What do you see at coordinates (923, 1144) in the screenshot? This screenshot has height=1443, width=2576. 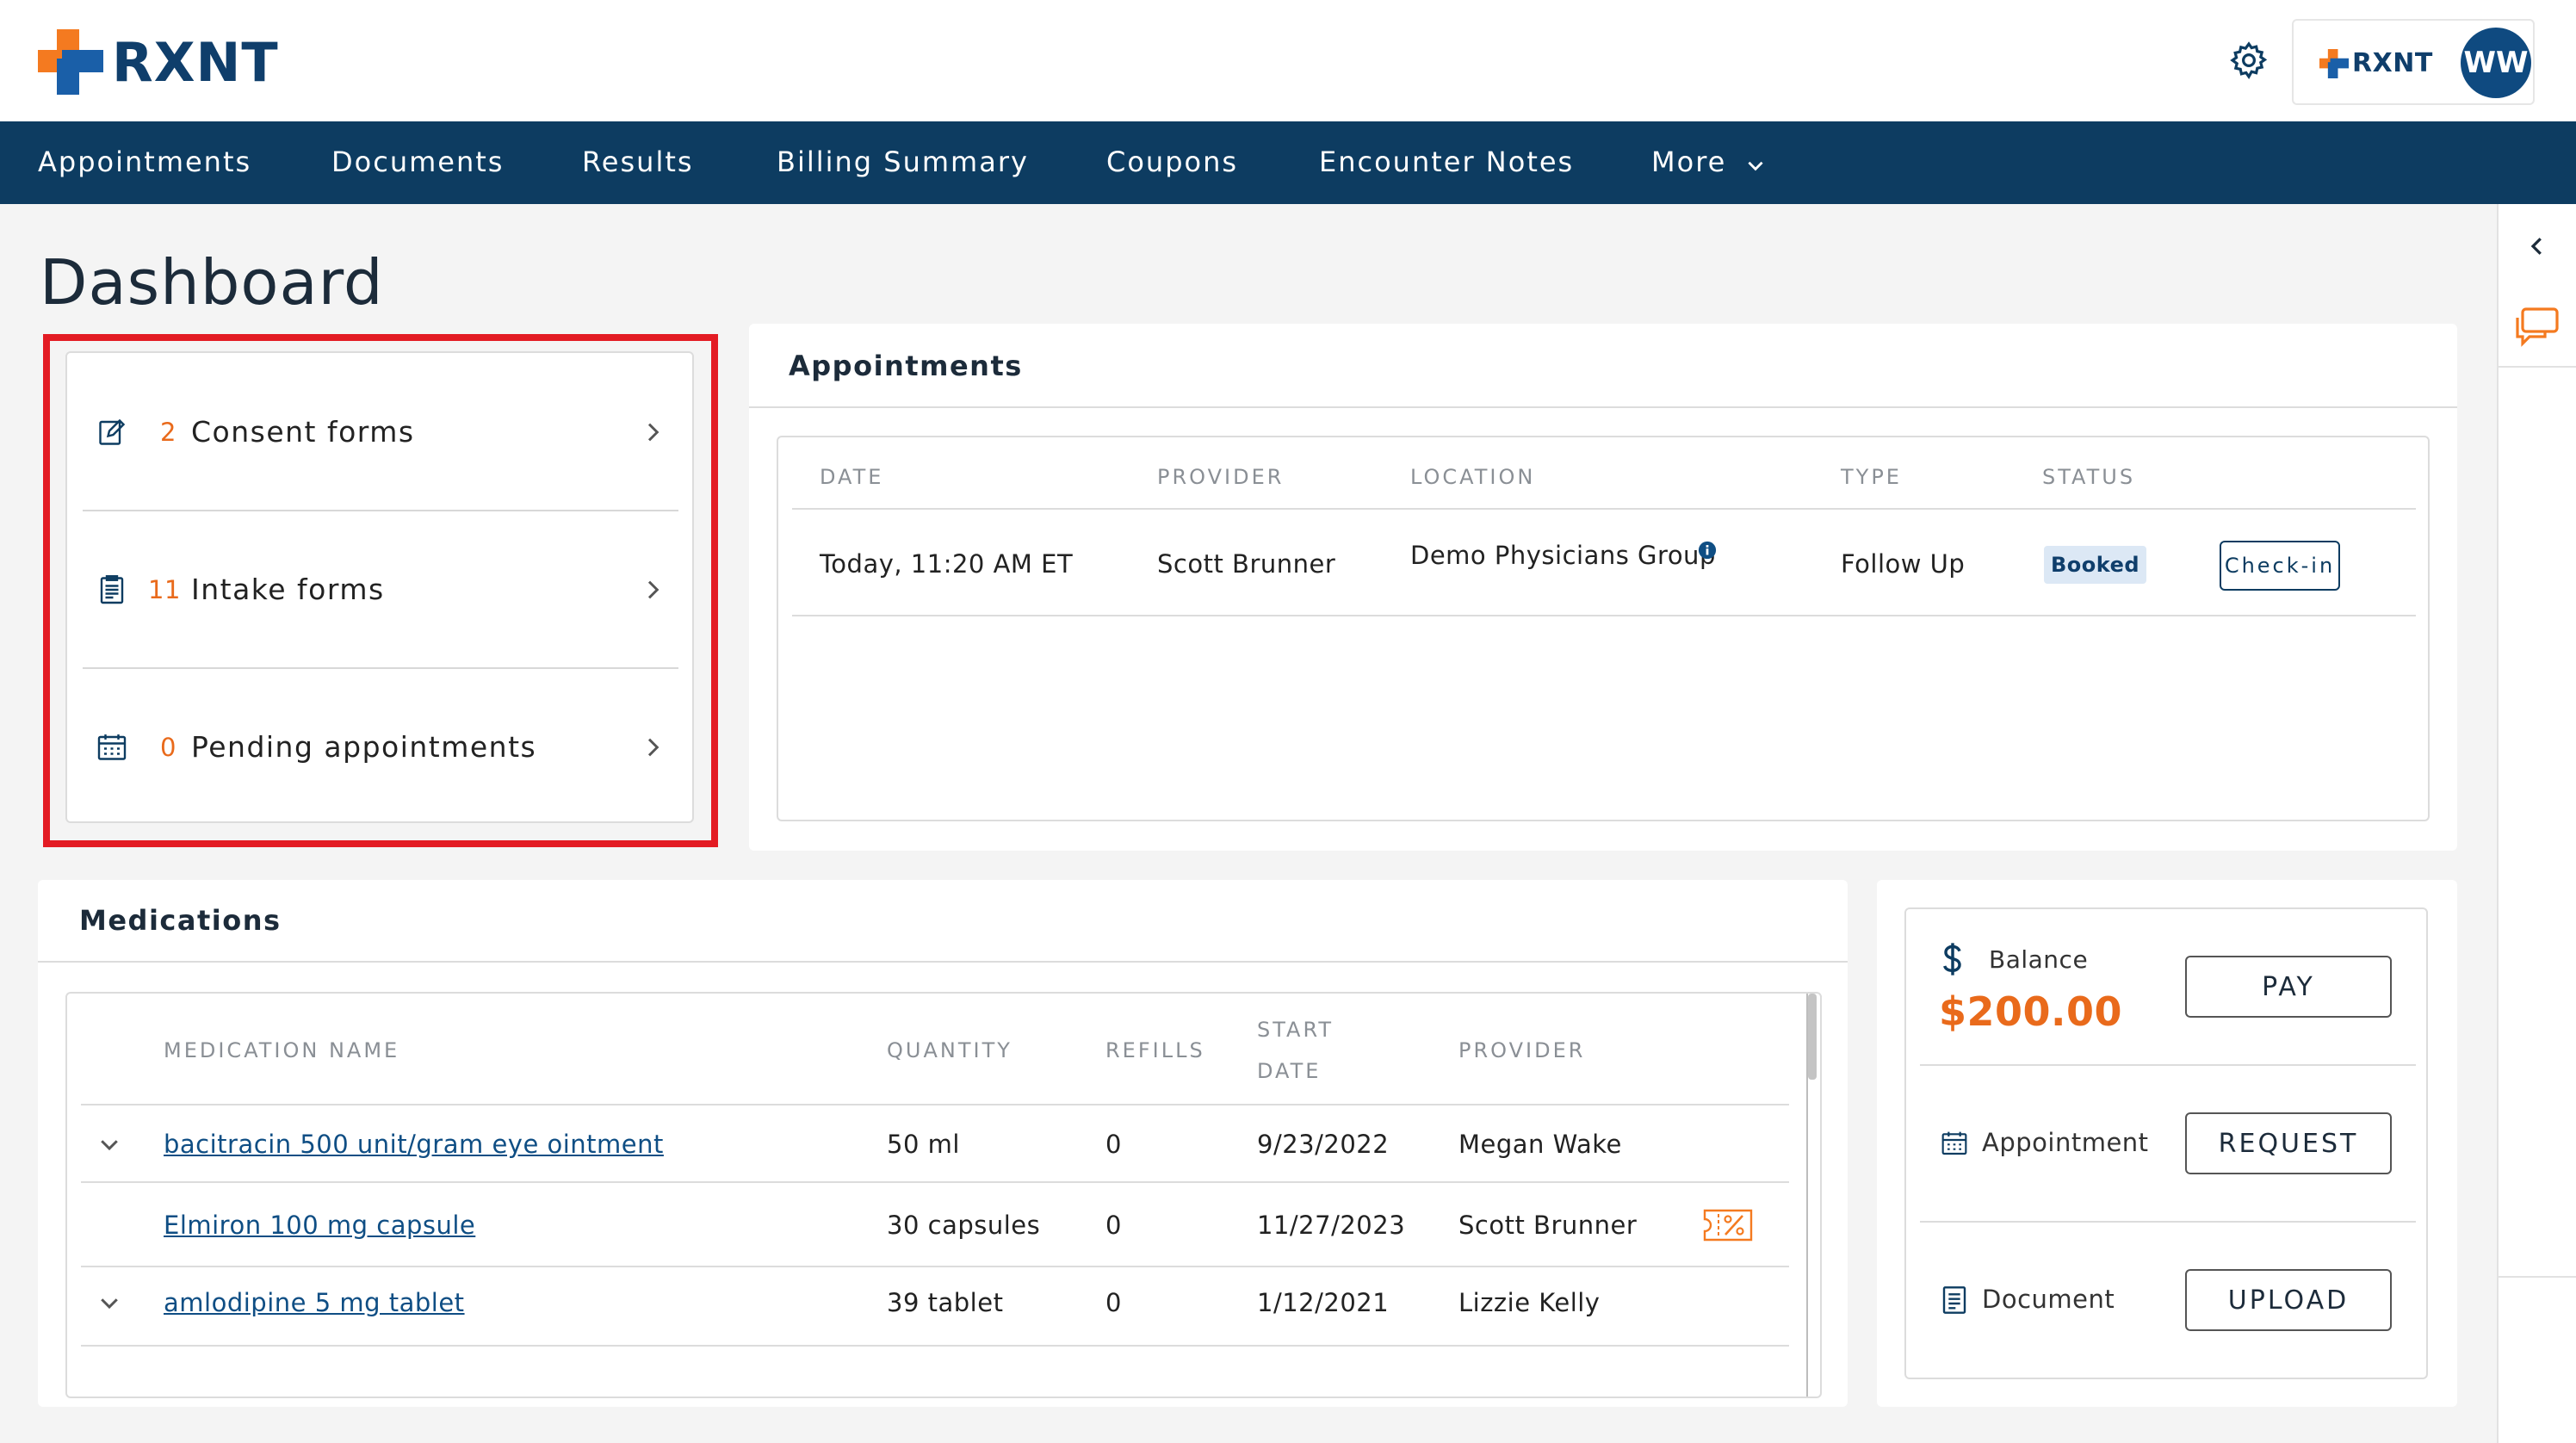 I see `med-quantity: 50 ml` at bounding box center [923, 1144].